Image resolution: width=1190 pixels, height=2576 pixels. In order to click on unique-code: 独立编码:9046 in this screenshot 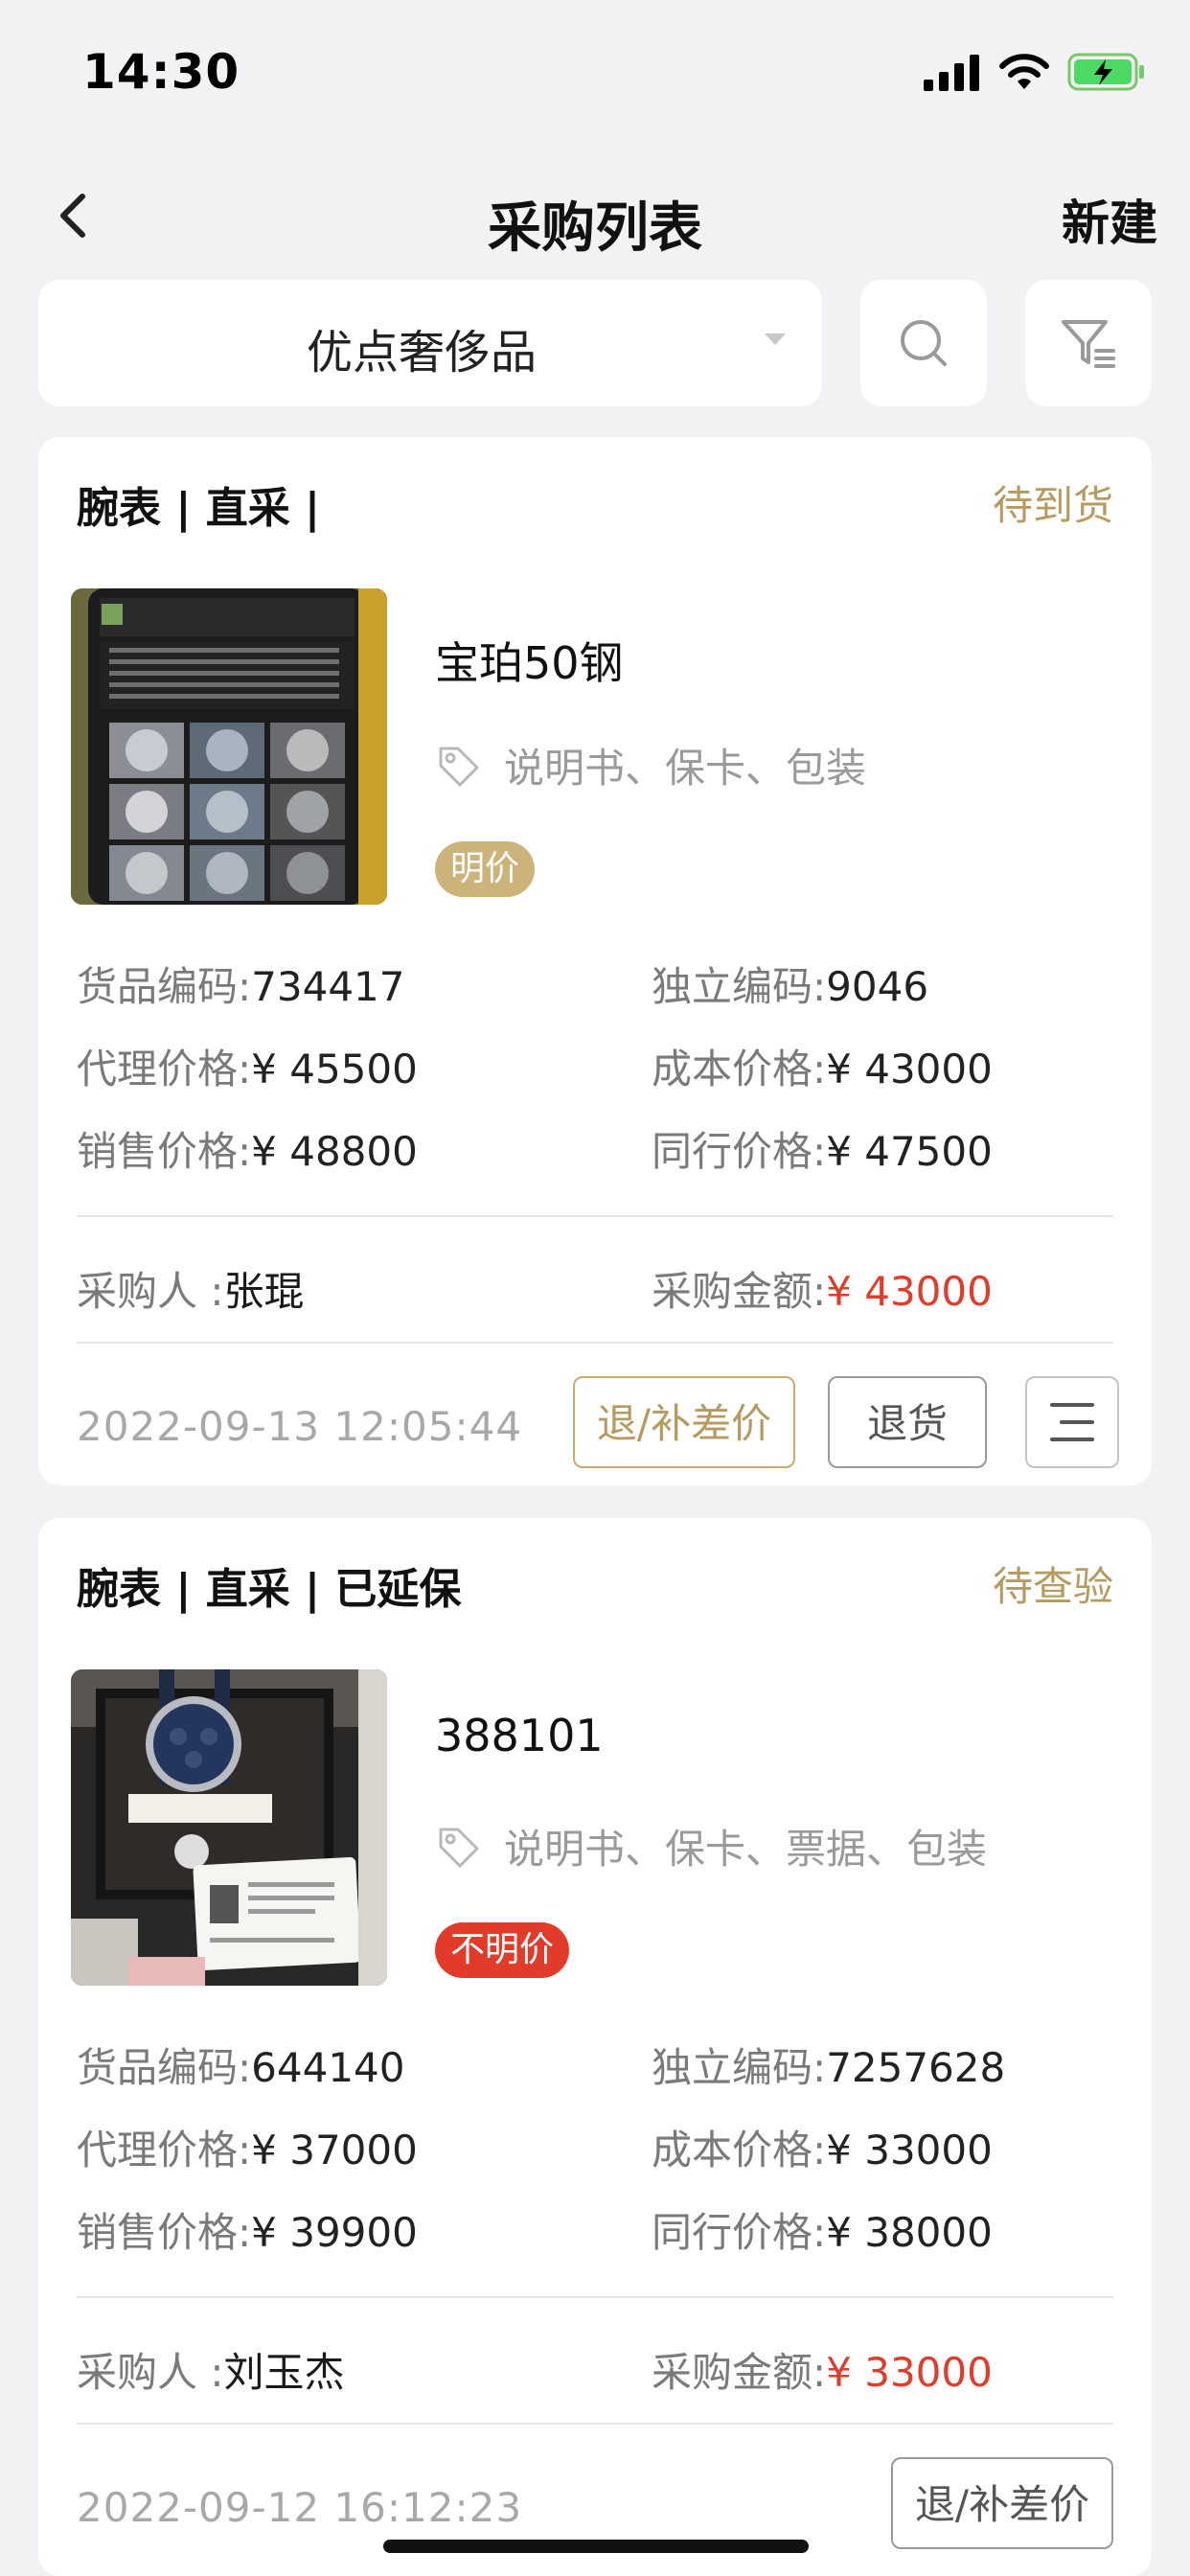, I will do `click(790, 983)`.